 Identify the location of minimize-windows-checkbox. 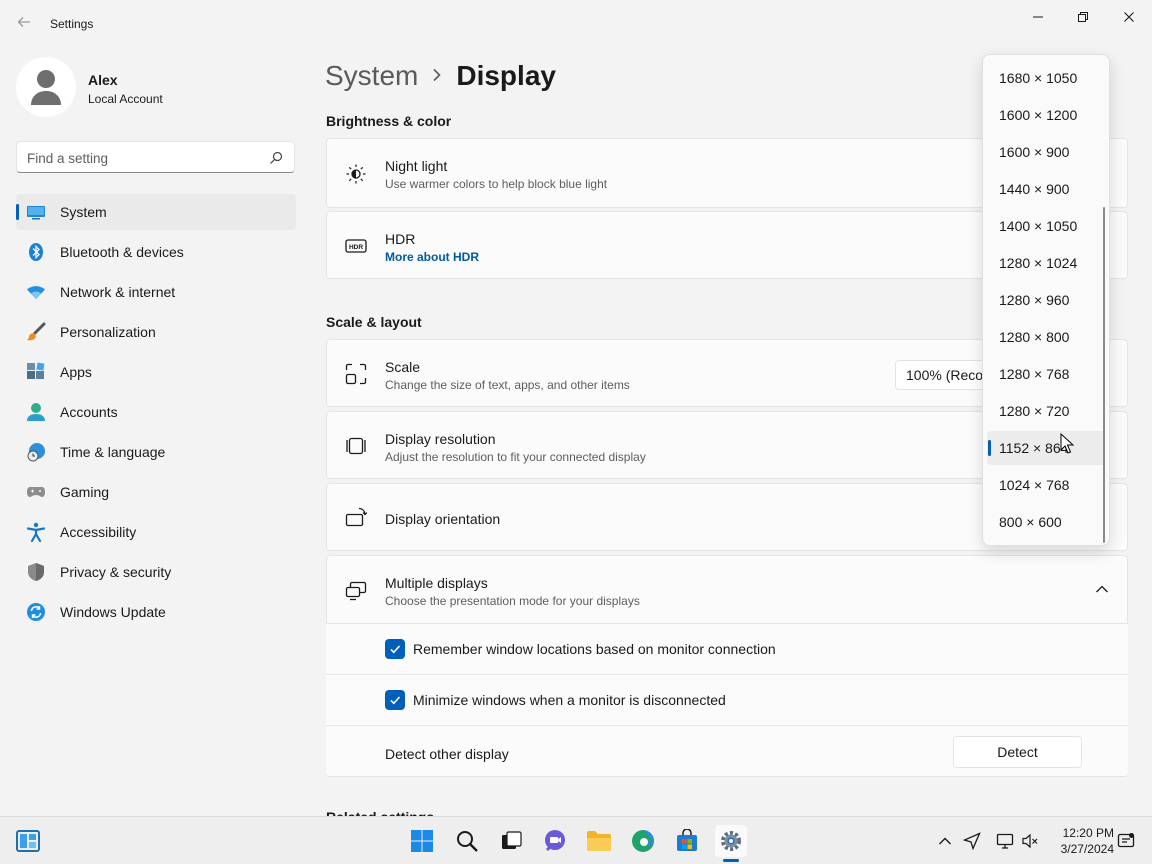
(395, 700).